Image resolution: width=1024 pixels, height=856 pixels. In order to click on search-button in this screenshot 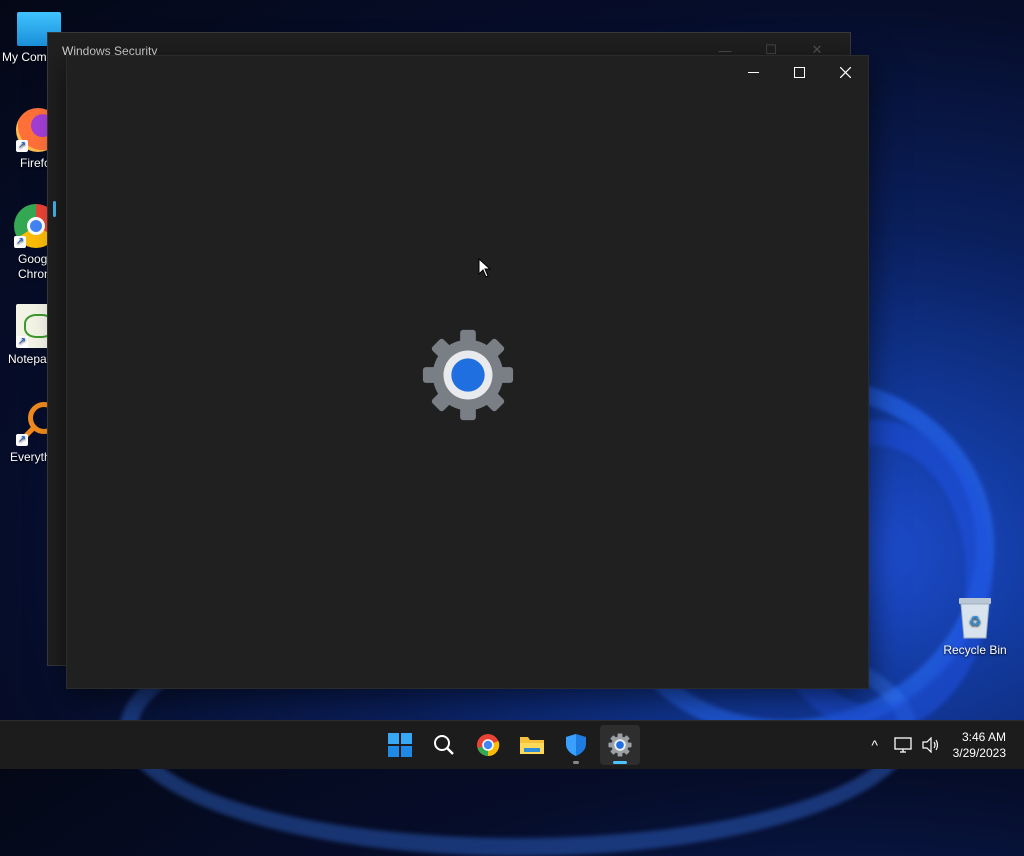, I will do `click(444, 745)`.